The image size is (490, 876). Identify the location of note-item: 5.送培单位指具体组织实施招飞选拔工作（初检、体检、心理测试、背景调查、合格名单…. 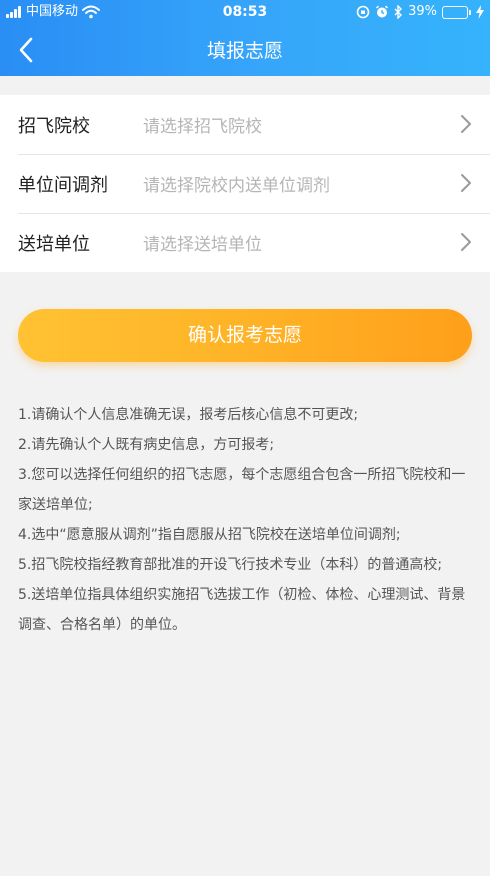
(242, 610).